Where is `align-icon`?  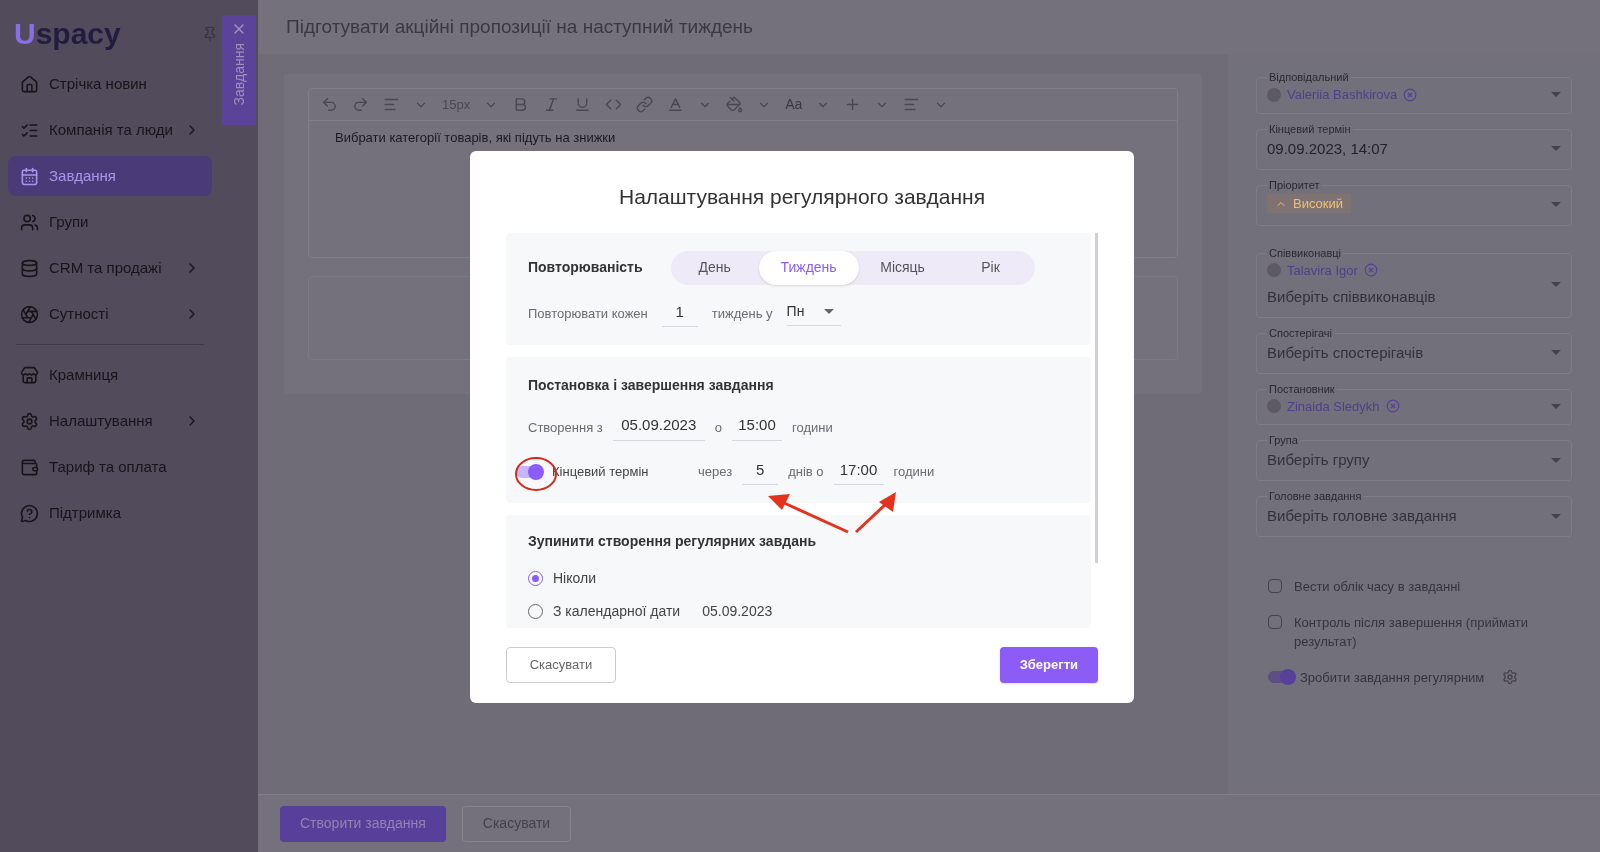 align-icon is located at coordinates (912, 104).